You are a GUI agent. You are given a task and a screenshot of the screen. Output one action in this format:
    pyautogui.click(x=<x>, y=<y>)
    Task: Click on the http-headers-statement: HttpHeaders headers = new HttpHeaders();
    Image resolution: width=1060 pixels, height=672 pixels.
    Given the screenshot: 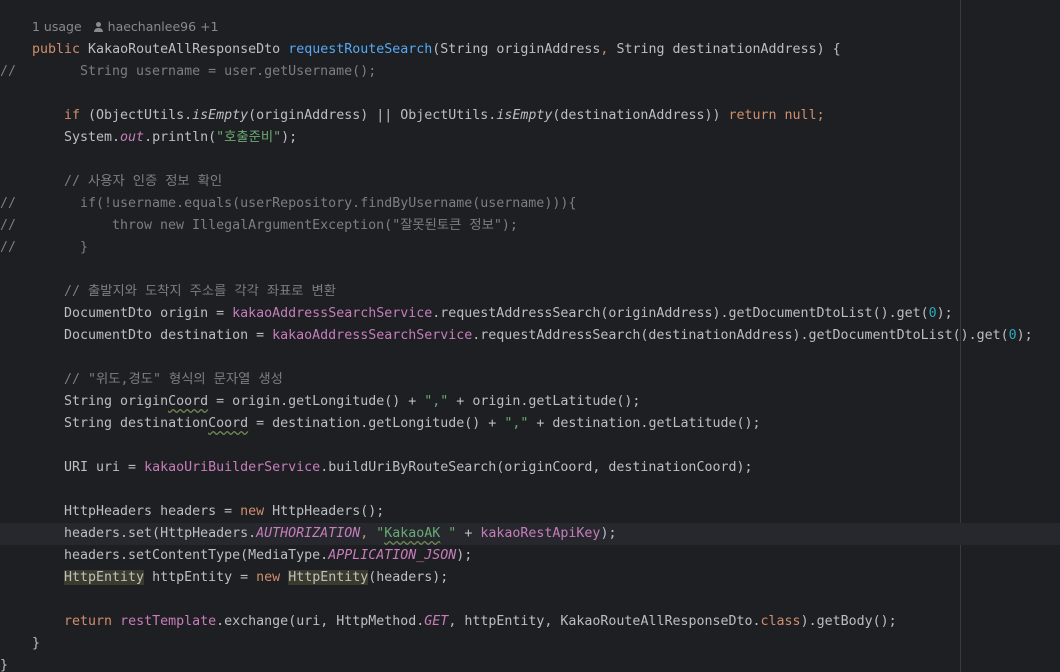 What is the action you would take?
    pyautogui.click(x=224, y=511)
    